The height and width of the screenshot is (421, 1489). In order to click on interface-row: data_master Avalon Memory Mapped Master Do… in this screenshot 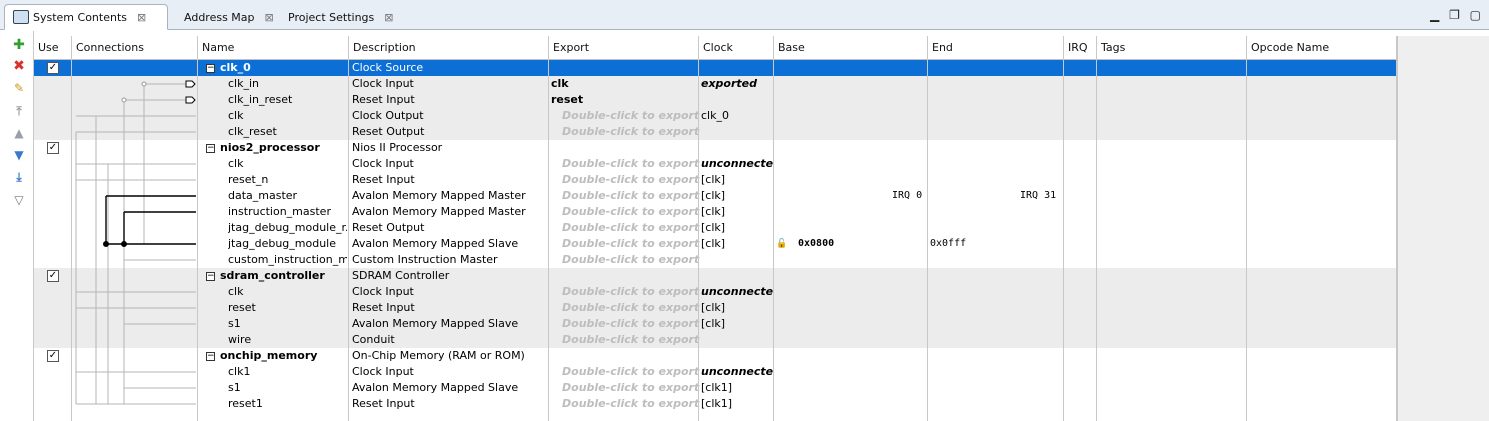, I will do `click(715, 196)`.